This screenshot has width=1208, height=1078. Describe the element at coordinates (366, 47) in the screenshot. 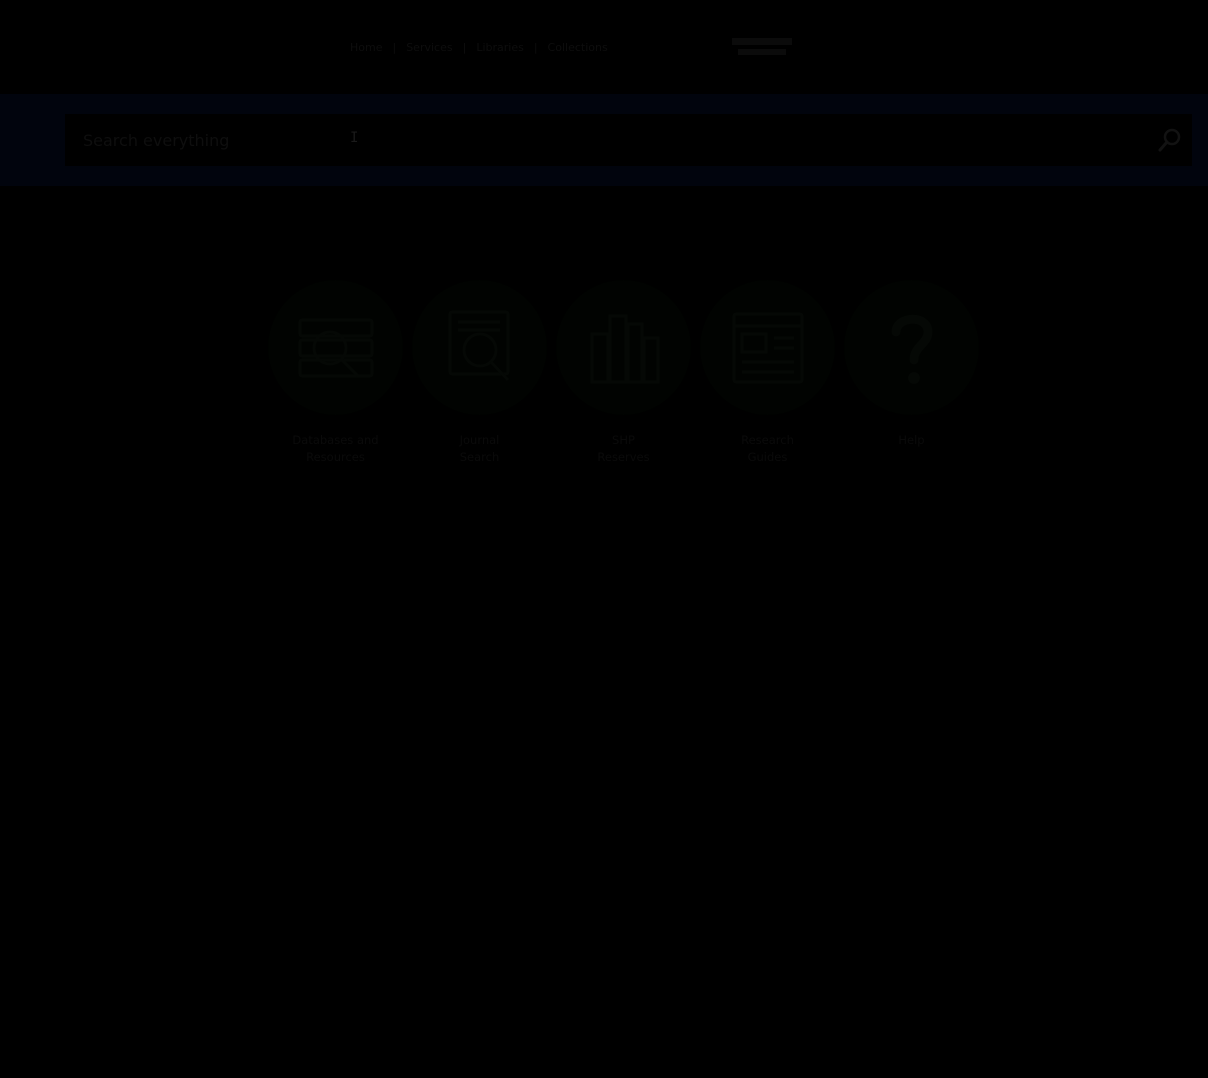

I see `nav-item-home: Home` at that location.